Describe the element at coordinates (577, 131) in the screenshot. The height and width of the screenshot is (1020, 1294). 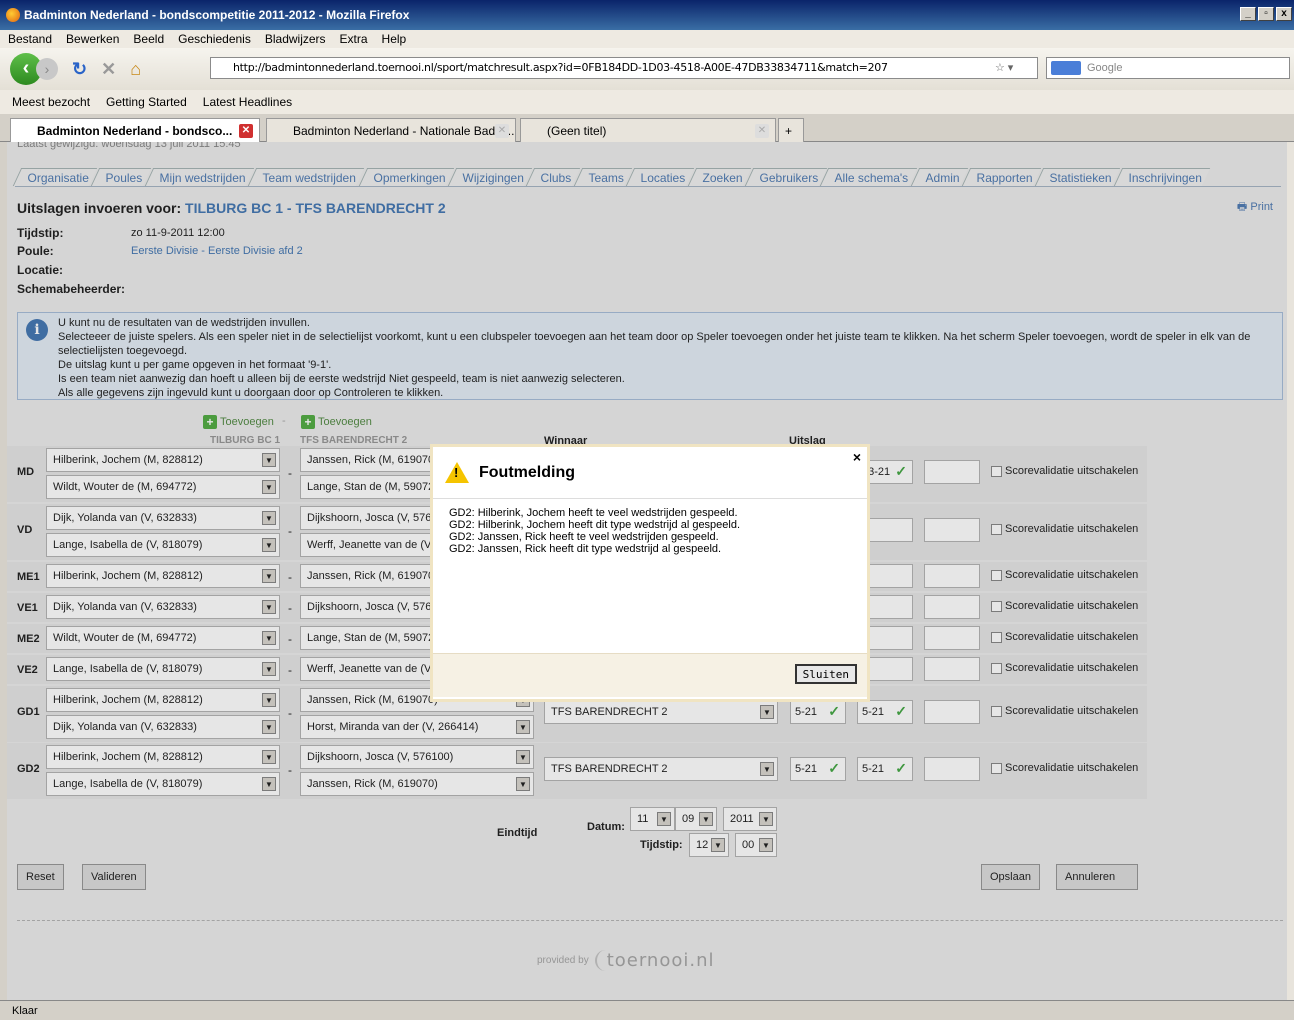
I see `browser-tab-label: (Geen titel)` at that location.